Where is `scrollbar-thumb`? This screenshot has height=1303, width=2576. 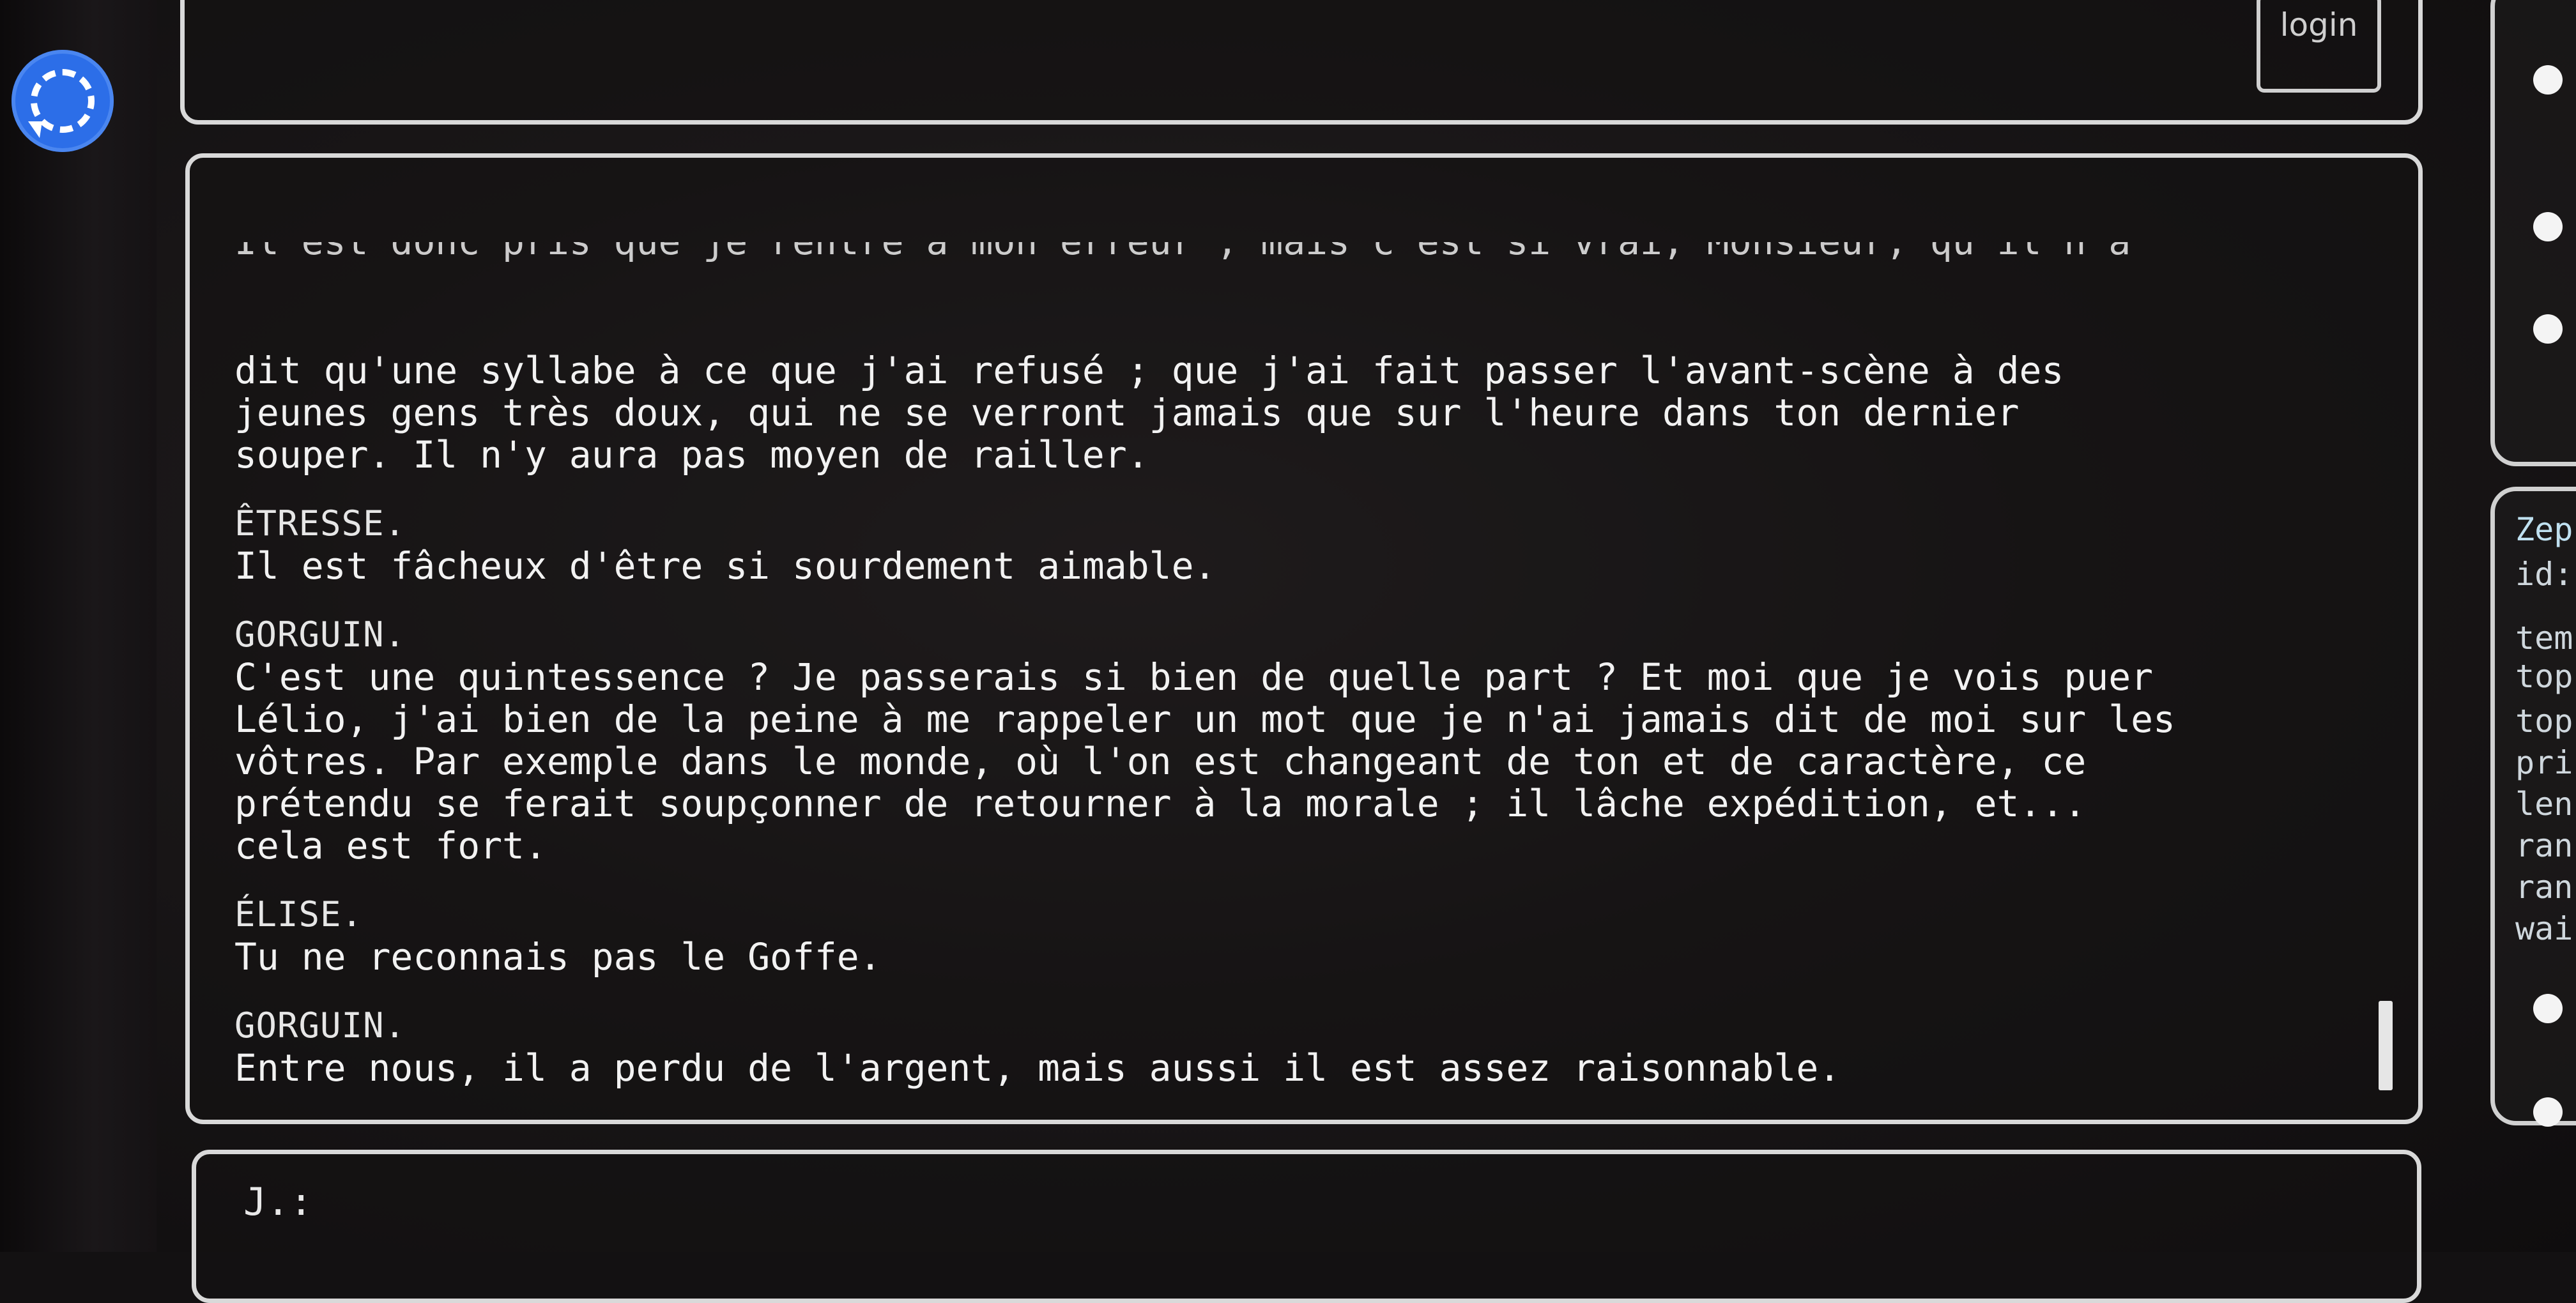
scrollbar-thumb is located at coordinates (2386, 1045).